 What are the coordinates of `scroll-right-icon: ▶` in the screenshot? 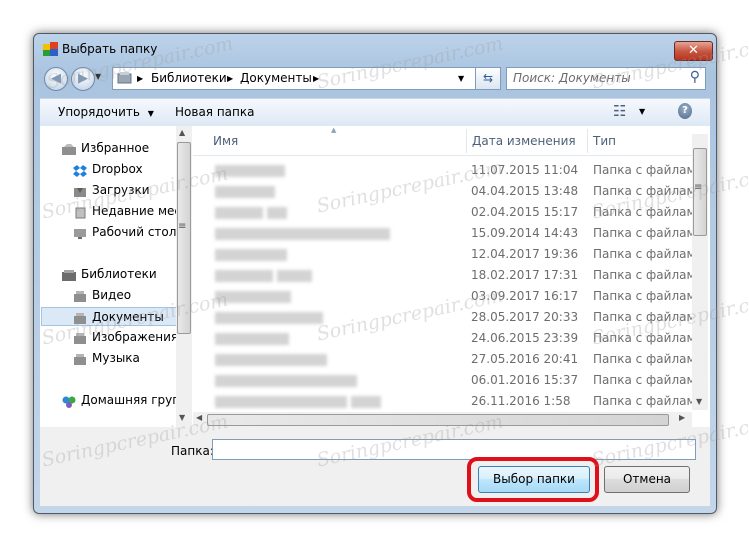 It's located at (682, 417).